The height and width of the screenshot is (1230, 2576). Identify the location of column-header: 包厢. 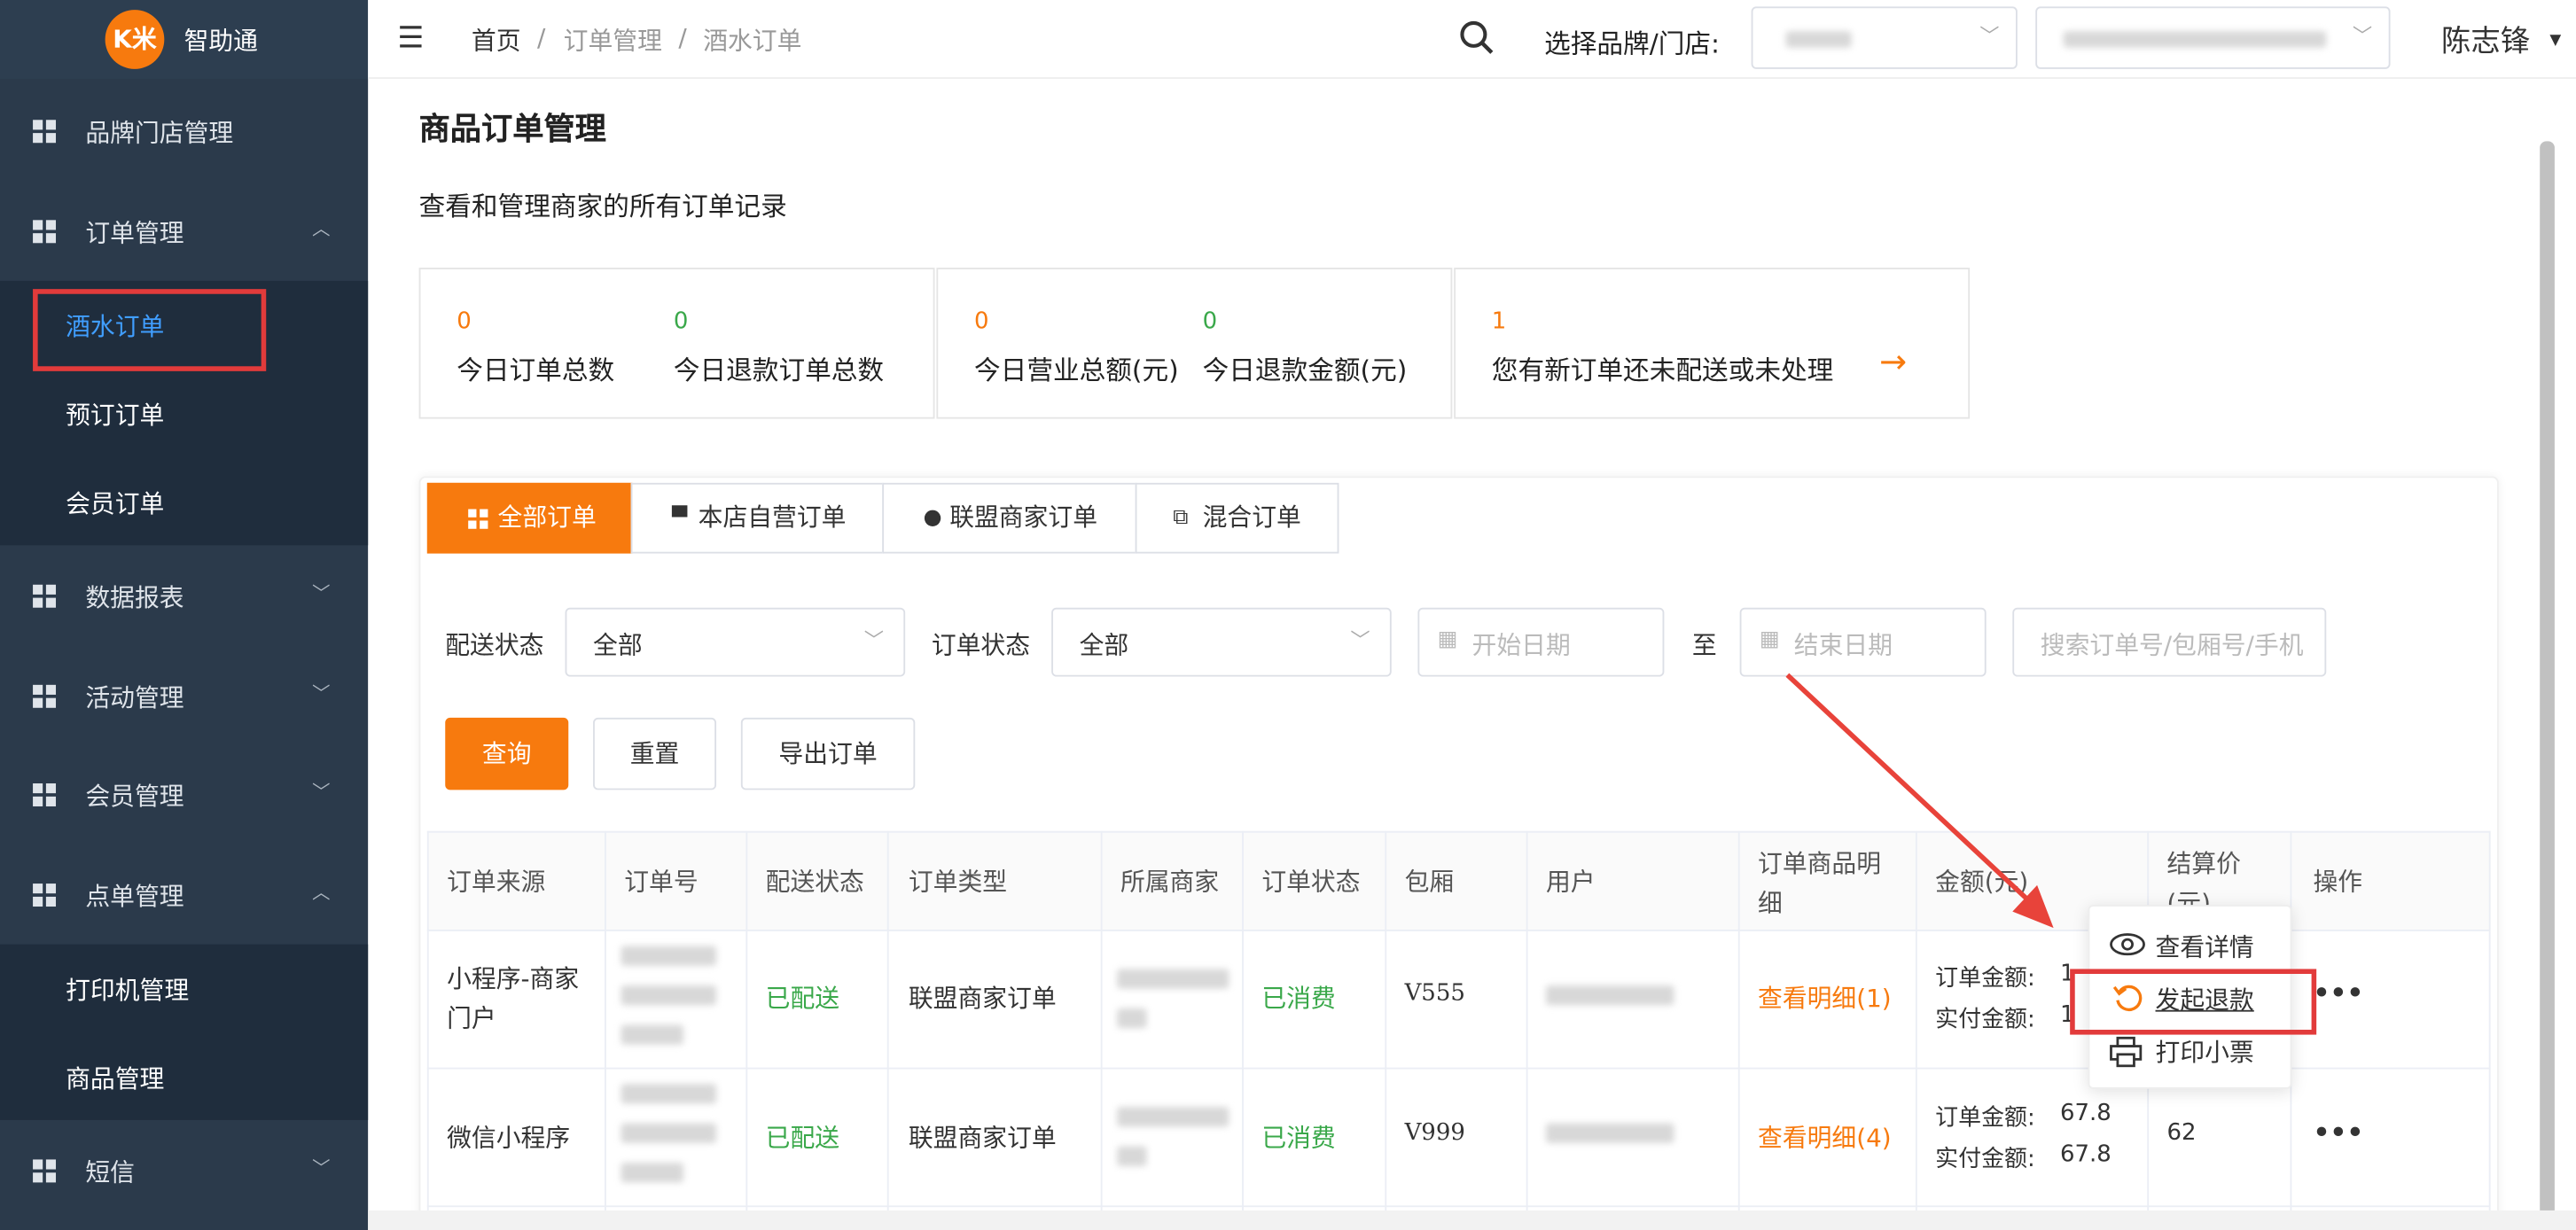
(1429, 882).